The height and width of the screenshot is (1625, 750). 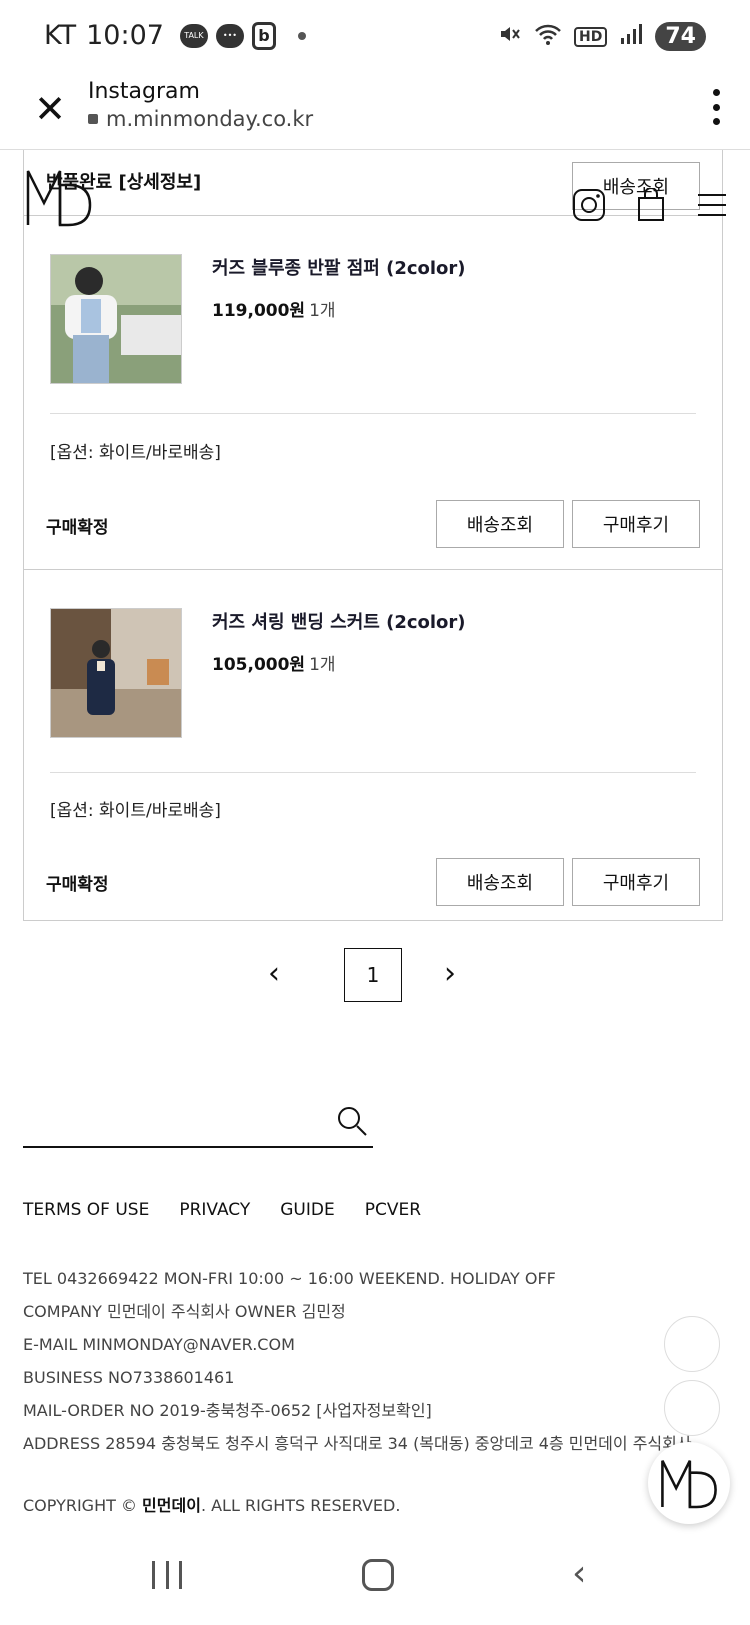 I want to click on home-icon, so click(x=378, y=1575).